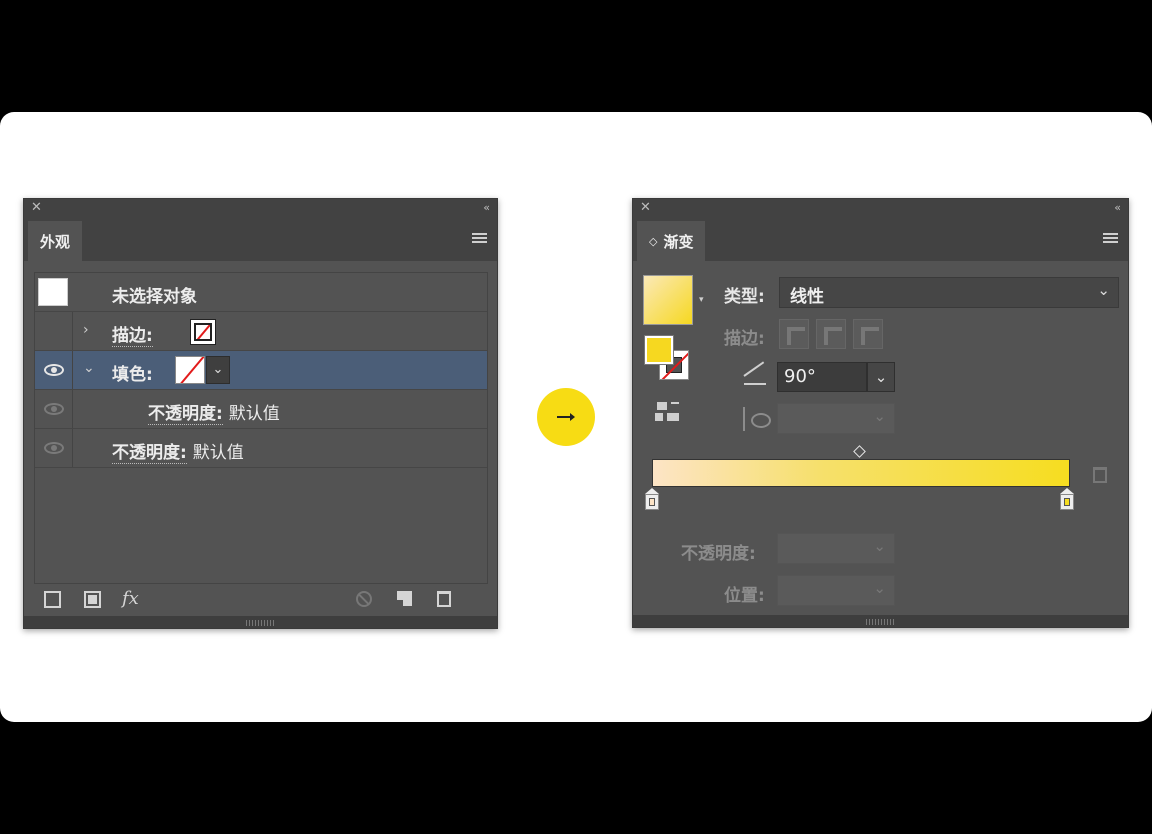 Image resolution: width=1152 pixels, height=834 pixels. What do you see at coordinates (566, 417) in the screenshot?
I see `arrow-right-icon` at bounding box center [566, 417].